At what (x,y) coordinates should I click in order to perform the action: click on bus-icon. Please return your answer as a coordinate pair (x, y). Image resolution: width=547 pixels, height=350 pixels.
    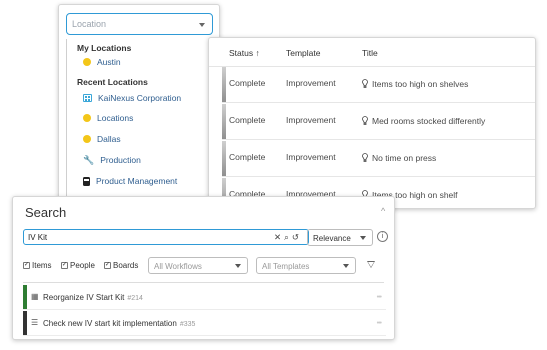
    Looking at the image, I should click on (86, 181).